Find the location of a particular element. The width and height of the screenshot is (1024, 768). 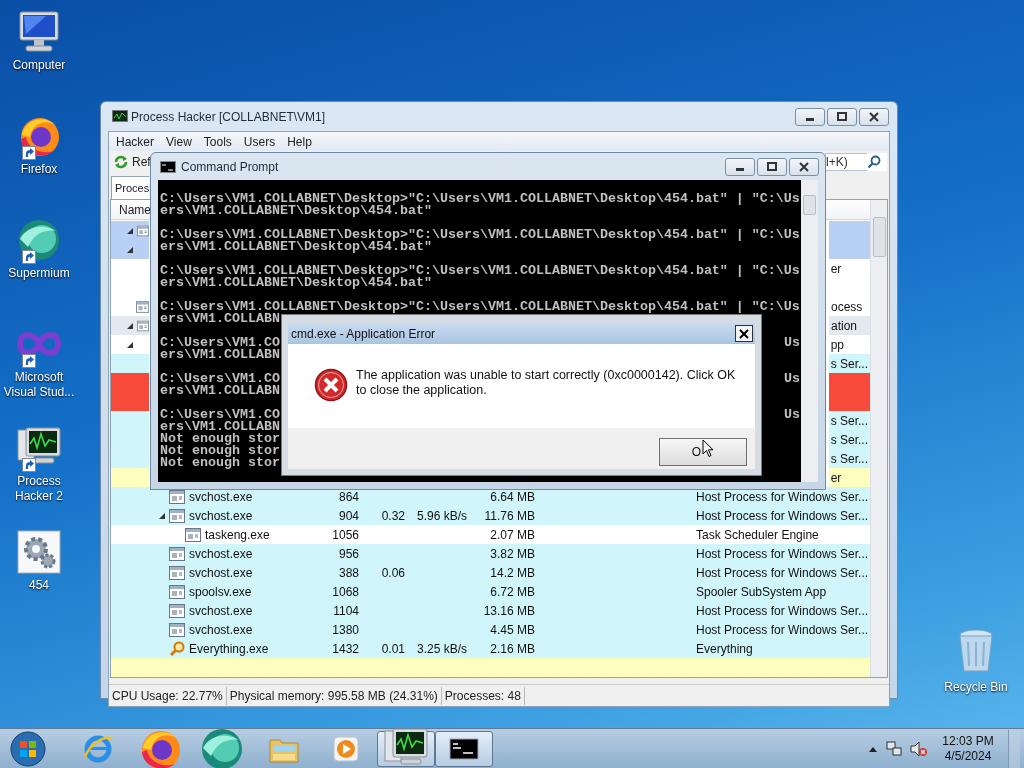

table-cell-text: 1104 is located at coordinates (346, 611).